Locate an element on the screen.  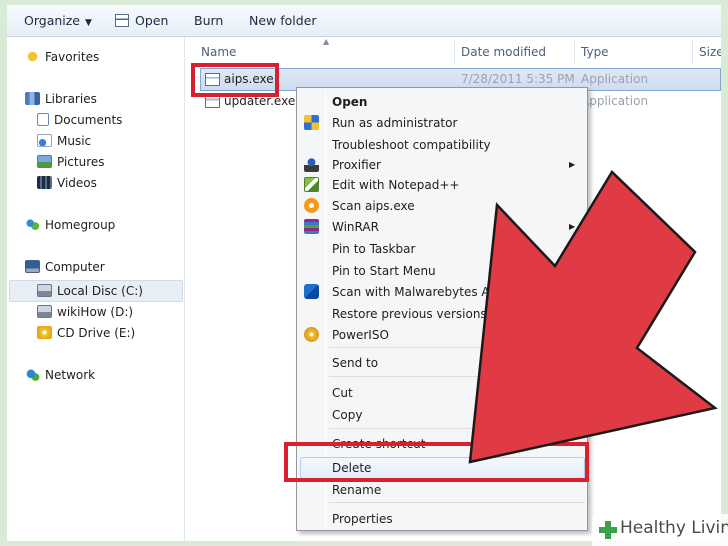
plus-logo-icon is located at coordinates (608, 530).